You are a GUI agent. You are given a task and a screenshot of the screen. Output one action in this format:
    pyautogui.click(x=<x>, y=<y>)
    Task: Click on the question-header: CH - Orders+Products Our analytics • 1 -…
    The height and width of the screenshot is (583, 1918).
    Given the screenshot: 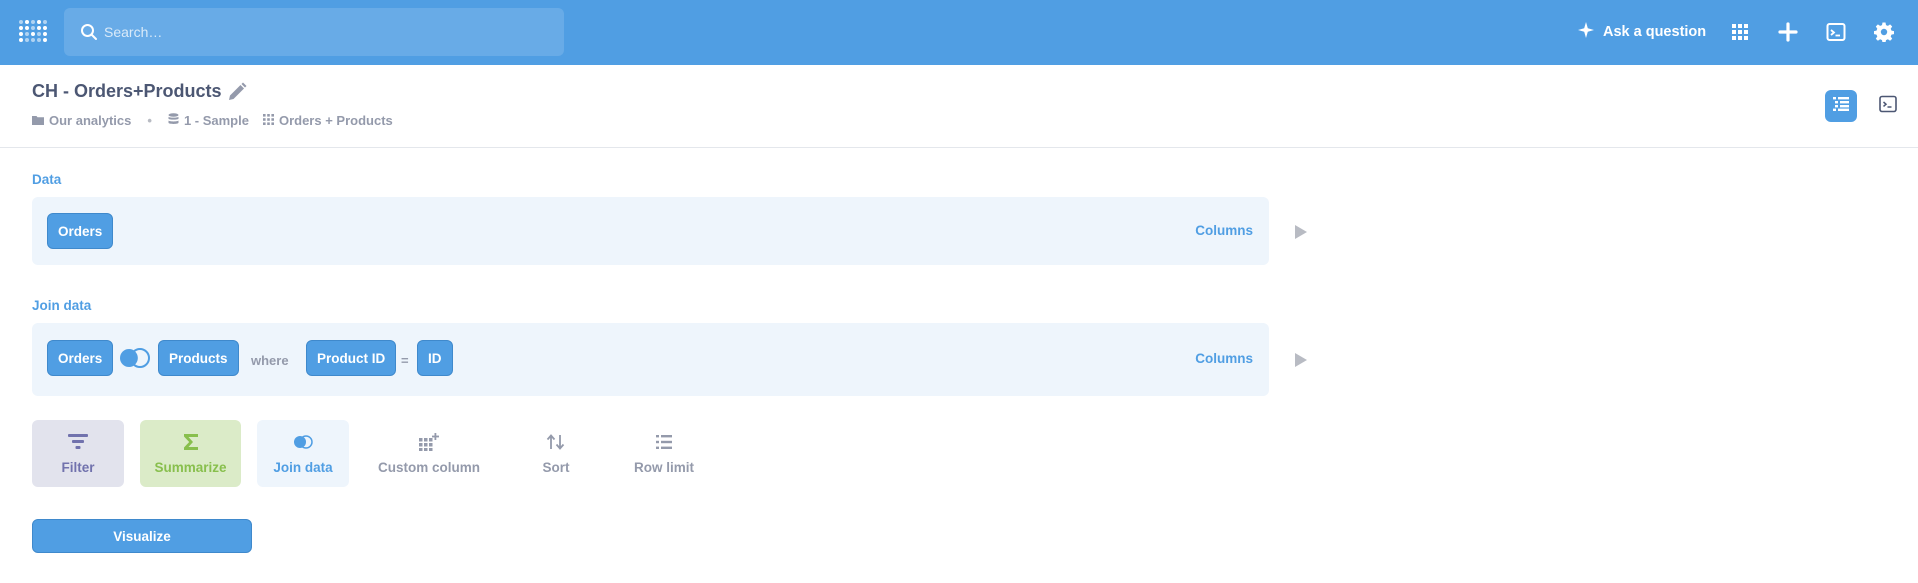 What is the action you would take?
    pyautogui.click(x=959, y=106)
    